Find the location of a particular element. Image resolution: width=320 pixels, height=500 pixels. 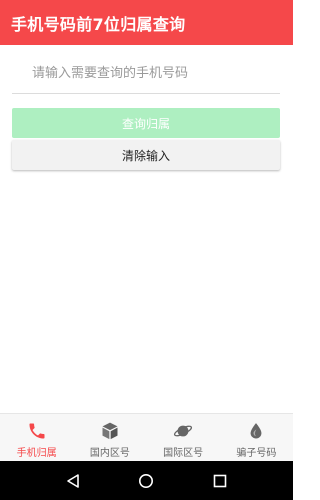

tab-domestic-area-code: 国内区号 is located at coordinates (109, 437).